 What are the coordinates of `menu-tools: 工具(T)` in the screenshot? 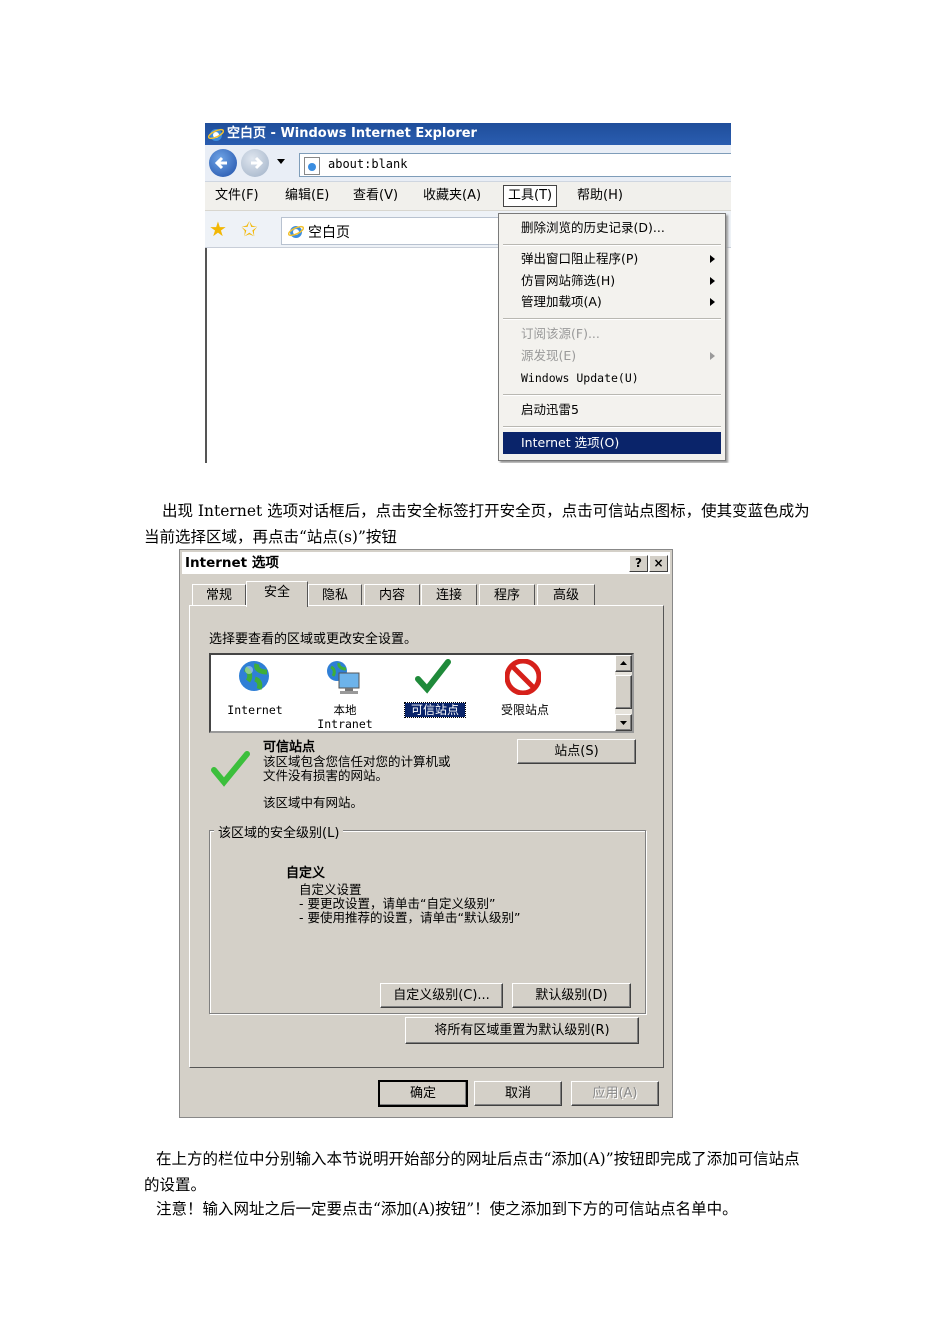 It's located at (530, 196).